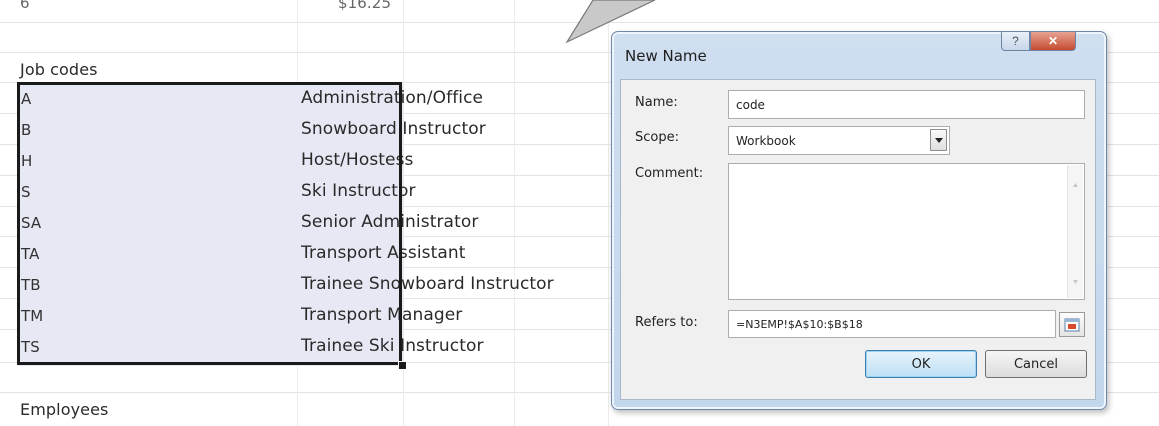 The image size is (1159, 426). I want to click on name-label: Name:, so click(656, 102).